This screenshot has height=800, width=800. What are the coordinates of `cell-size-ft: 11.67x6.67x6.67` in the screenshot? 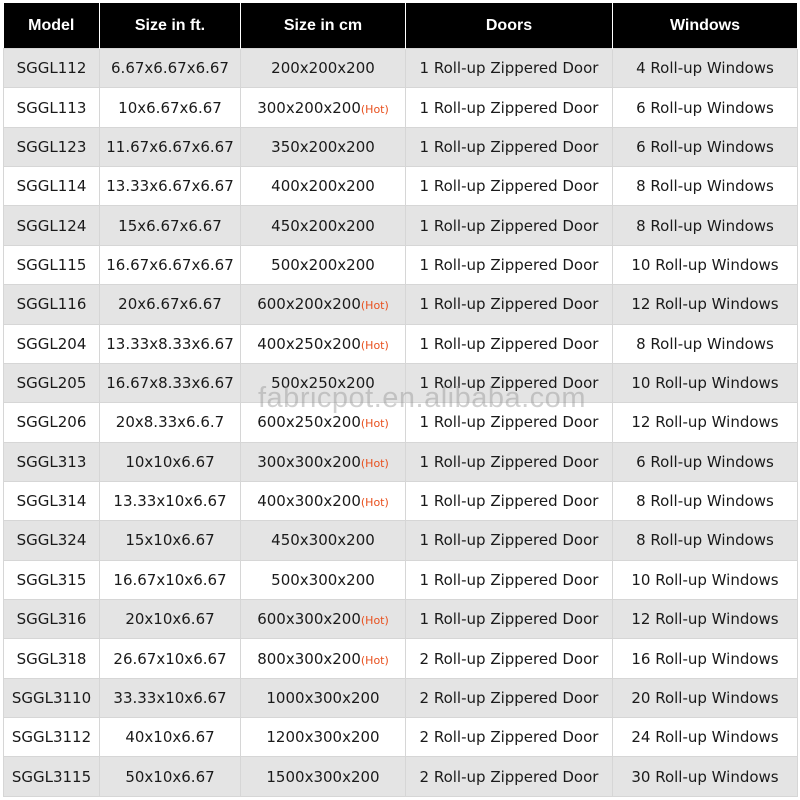 It's located at (170, 147).